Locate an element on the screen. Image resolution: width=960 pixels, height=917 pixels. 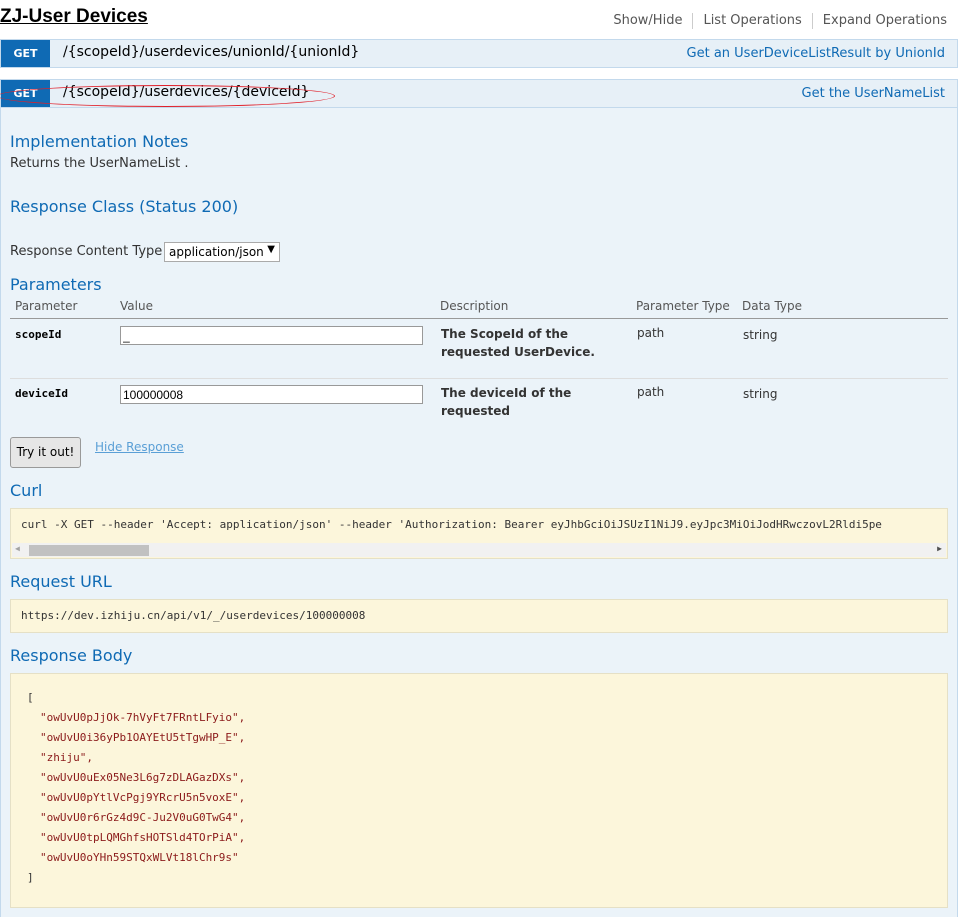
implementation-notes-text: Returns the UserNameList . is located at coordinates (99, 163).